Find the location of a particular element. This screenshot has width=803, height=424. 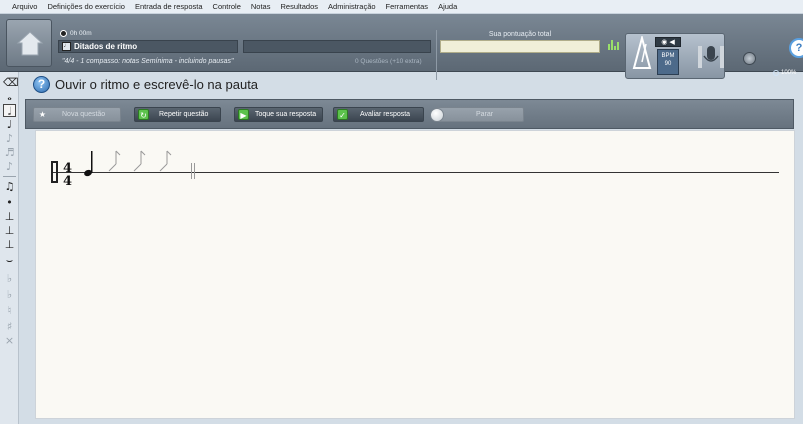

percussion-clef-icon is located at coordinates (54, 172).